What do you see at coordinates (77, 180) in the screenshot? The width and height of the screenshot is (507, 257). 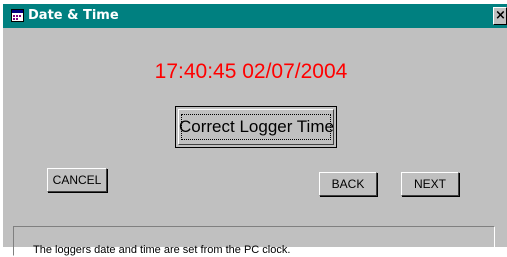 I see `cancel-button: CANCEL` at bounding box center [77, 180].